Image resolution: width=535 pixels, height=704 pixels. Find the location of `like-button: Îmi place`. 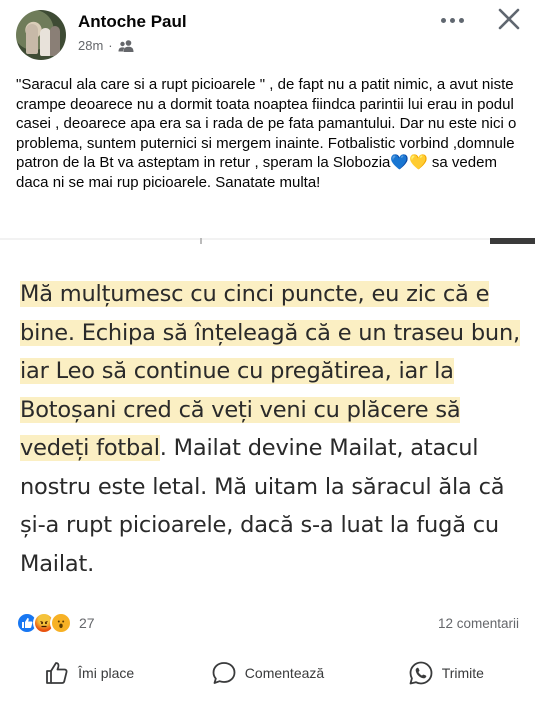

like-button: Îmi place is located at coordinates (89, 673).